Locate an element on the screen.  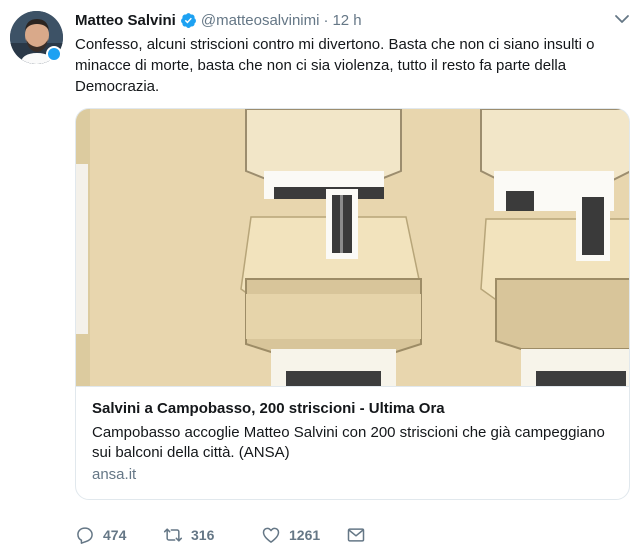
author-name: Matteo Salvini is located at coordinates (125, 20).